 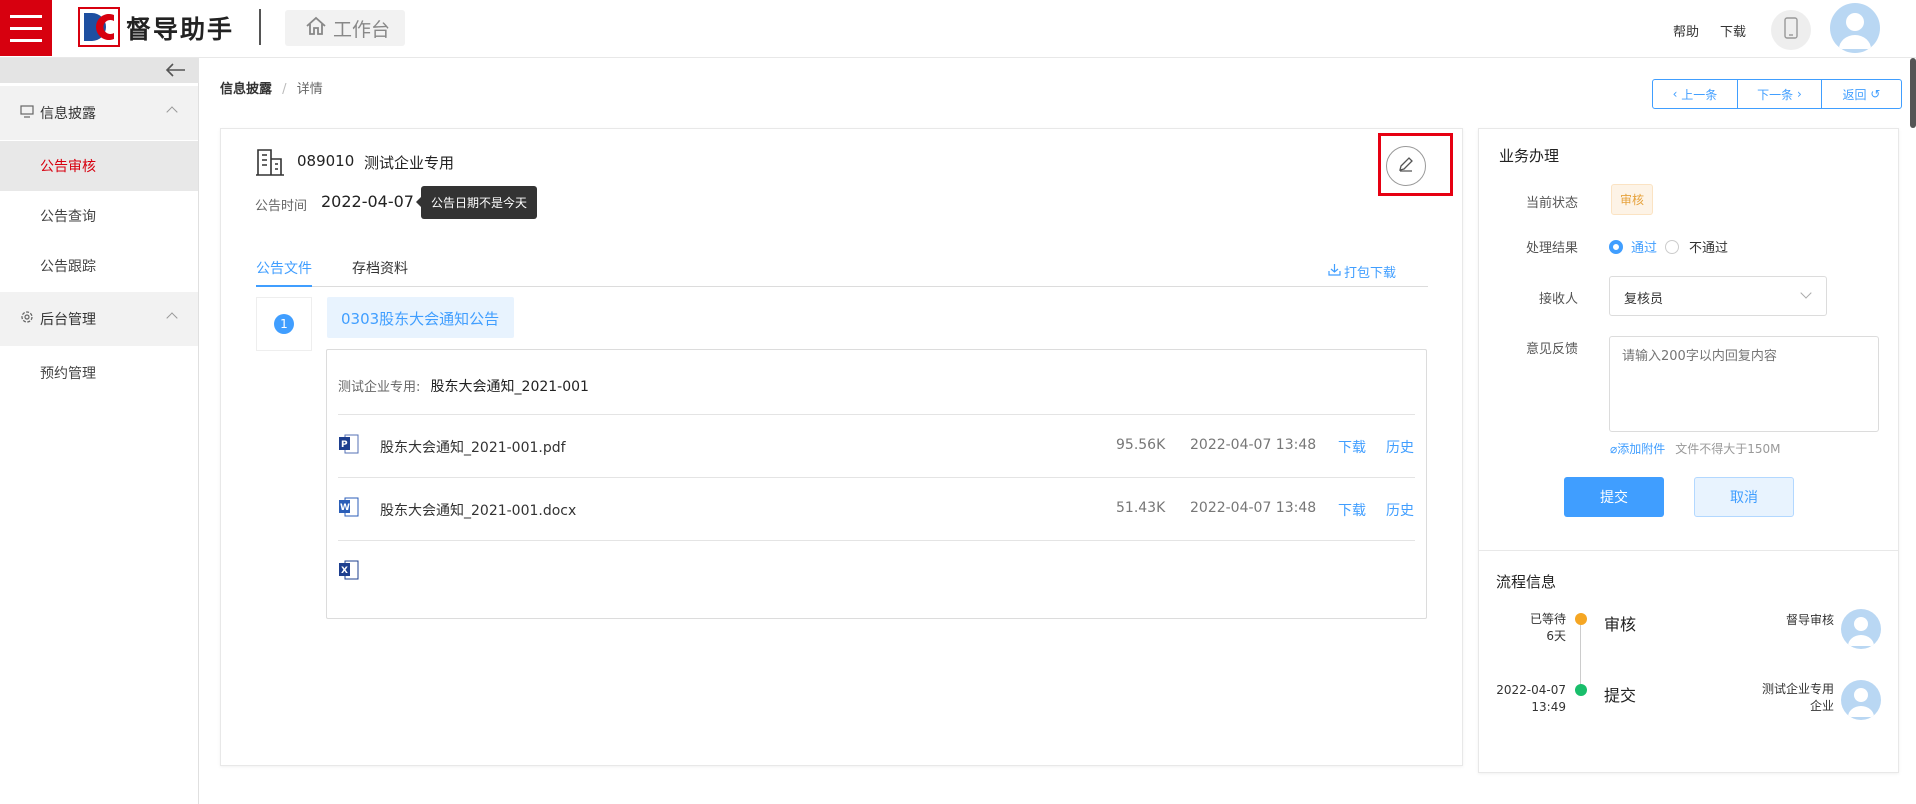 What do you see at coordinates (1334, 271) in the screenshot?
I see `download-icon` at bounding box center [1334, 271].